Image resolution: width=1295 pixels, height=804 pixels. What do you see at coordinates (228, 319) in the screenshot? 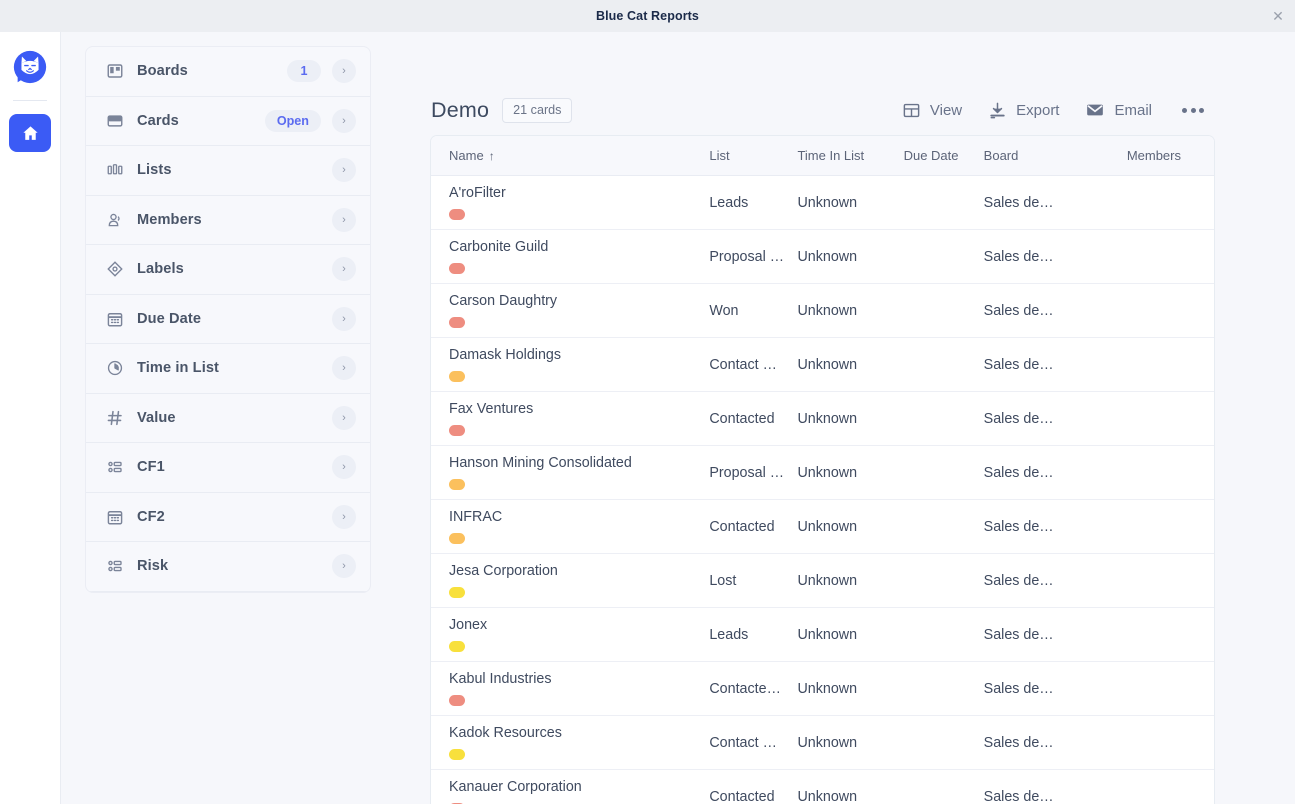
I see `sidebar-item-due-date: Due Date ›` at bounding box center [228, 319].